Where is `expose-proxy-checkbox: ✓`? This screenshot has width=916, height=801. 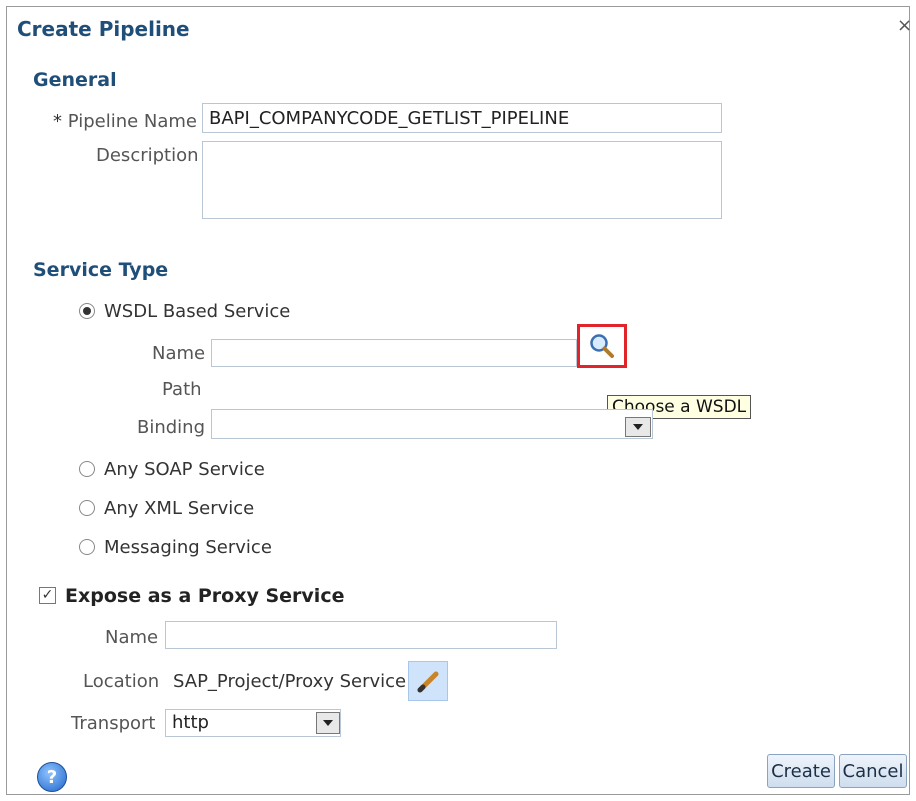
expose-proxy-checkbox: ✓ is located at coordinates (47, 595).